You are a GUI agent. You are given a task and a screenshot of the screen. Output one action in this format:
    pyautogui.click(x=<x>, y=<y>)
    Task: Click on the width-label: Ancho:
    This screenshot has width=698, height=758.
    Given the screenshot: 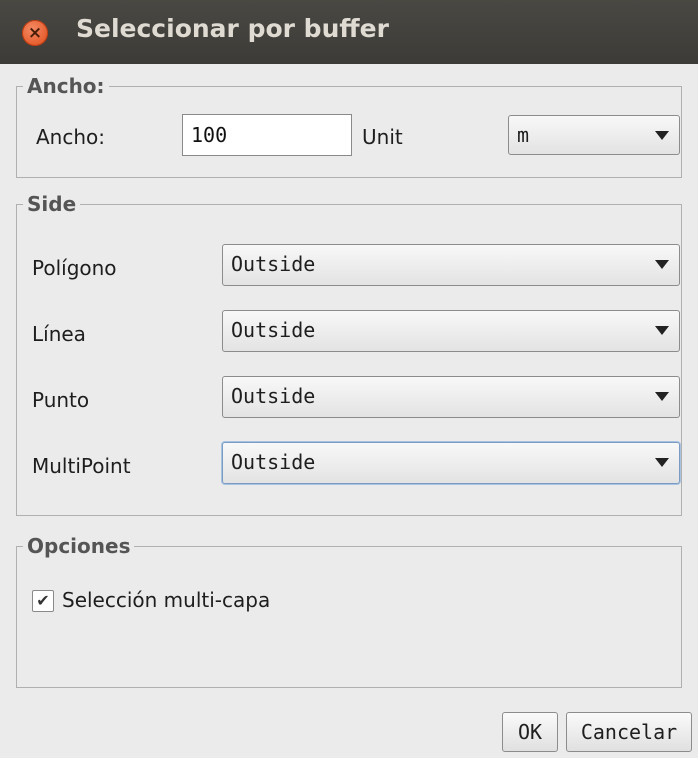 What is the action you would take?
    pyautogui.click(x=71, y=137)
    